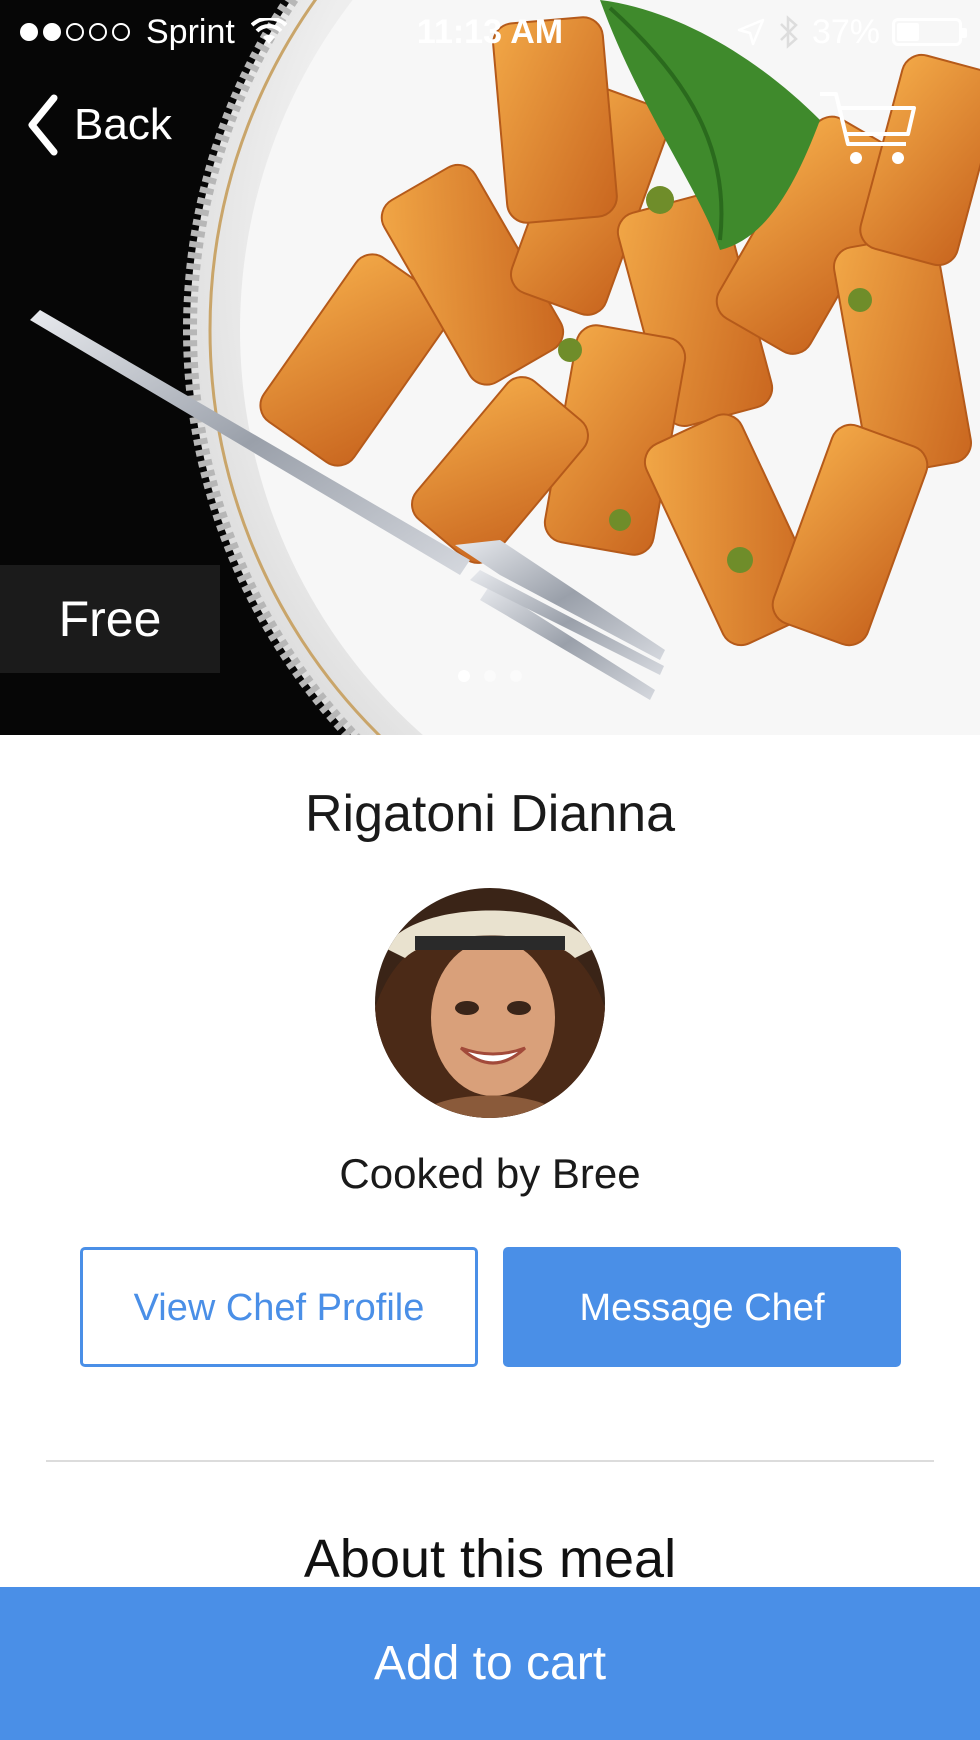 This screenshot has width=980, height=1740. I want to click on status-bar: Sprint 11:13 AM 37%, so click(490, 32).